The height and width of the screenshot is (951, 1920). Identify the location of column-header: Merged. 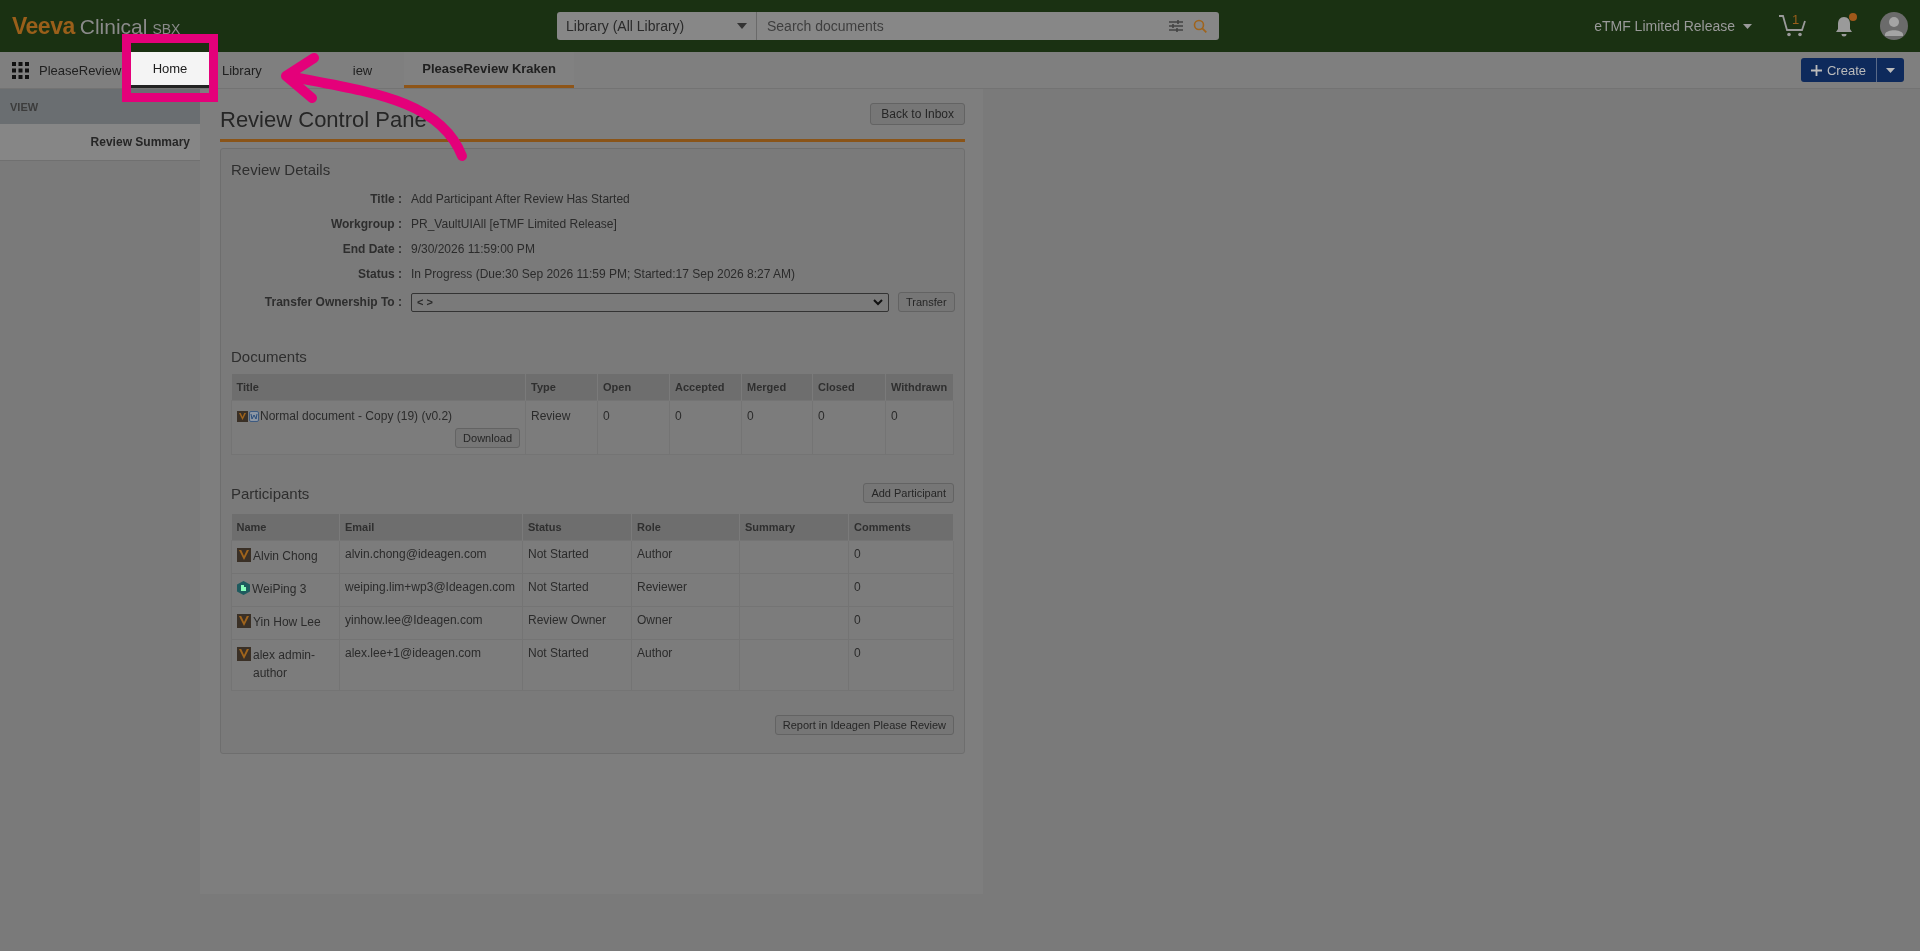
(777, 387).